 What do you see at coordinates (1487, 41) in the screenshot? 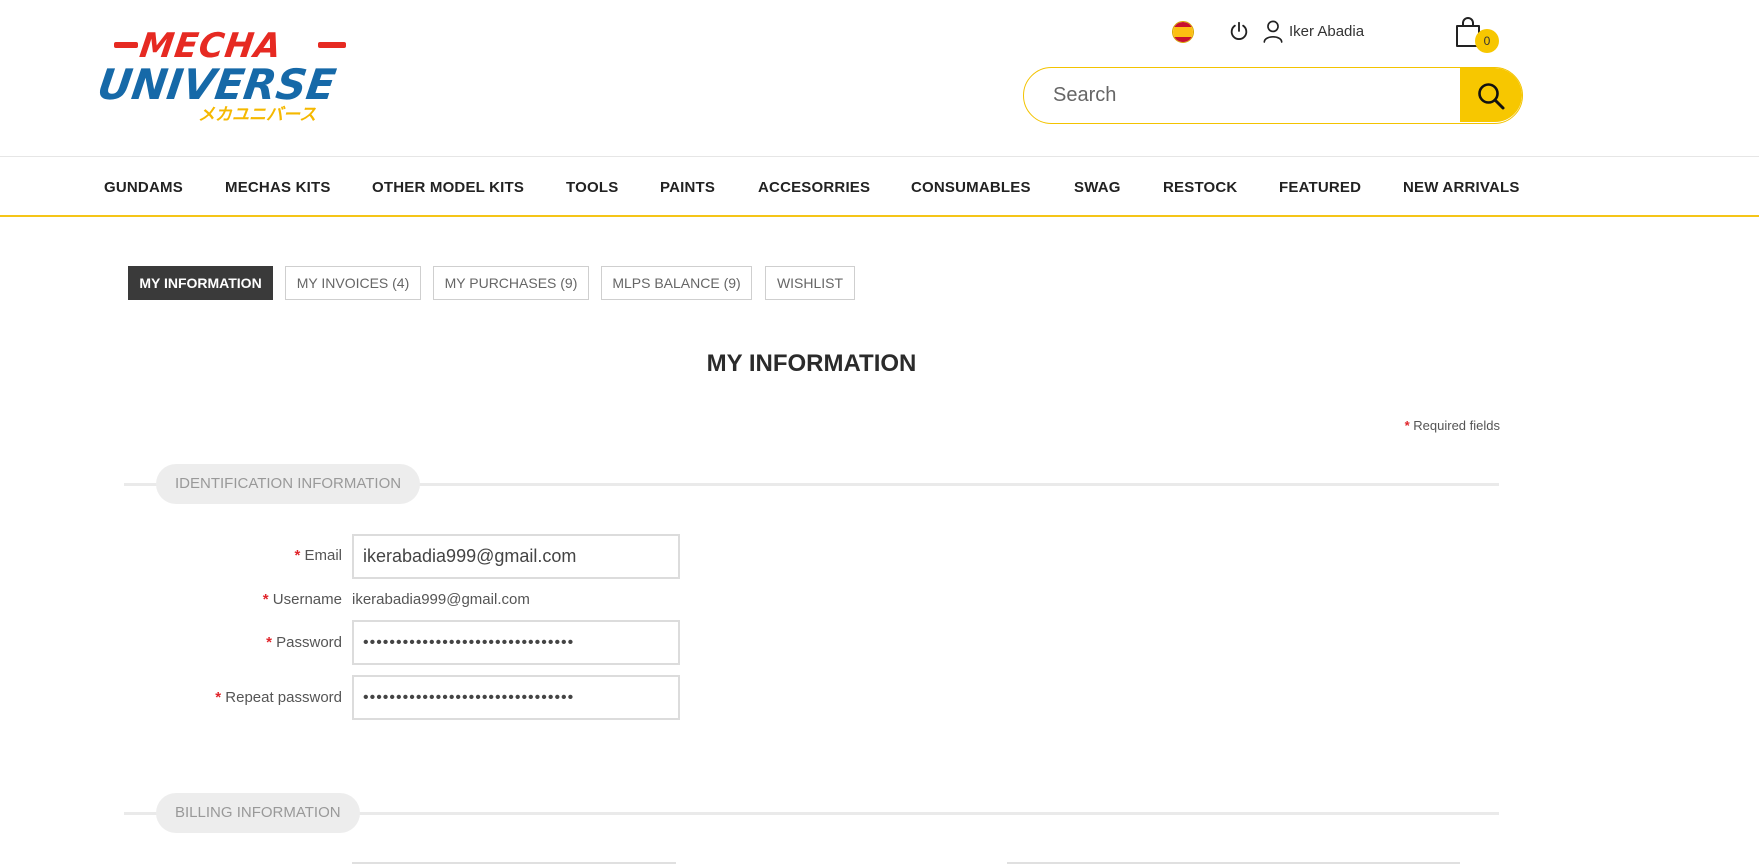
I see `cart-count-badge: 0` at bounding box center [1487, 41].